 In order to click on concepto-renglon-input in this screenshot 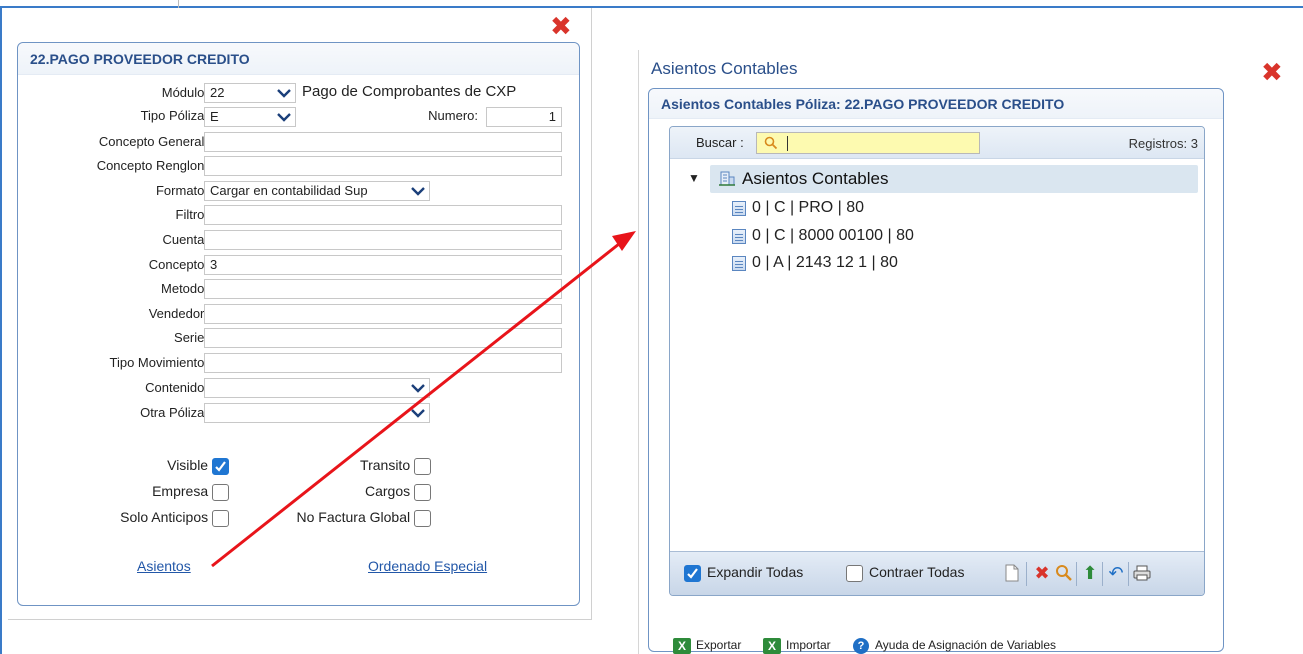, I will do `click(383, 166)`.